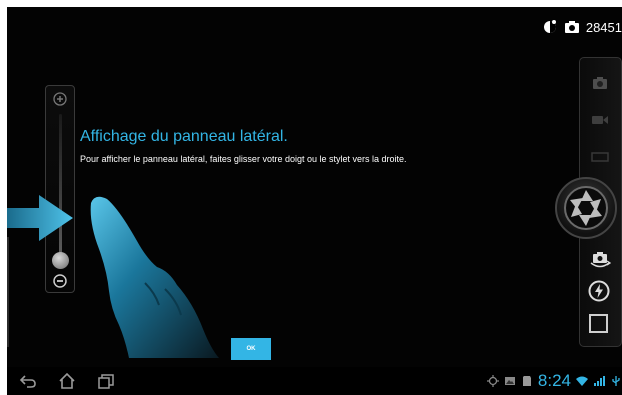 The width and height of the screenshot is (622, 395). Describe the element at coordinates (582, 381) in the screenshot. I see `wifi-icon` at that location.